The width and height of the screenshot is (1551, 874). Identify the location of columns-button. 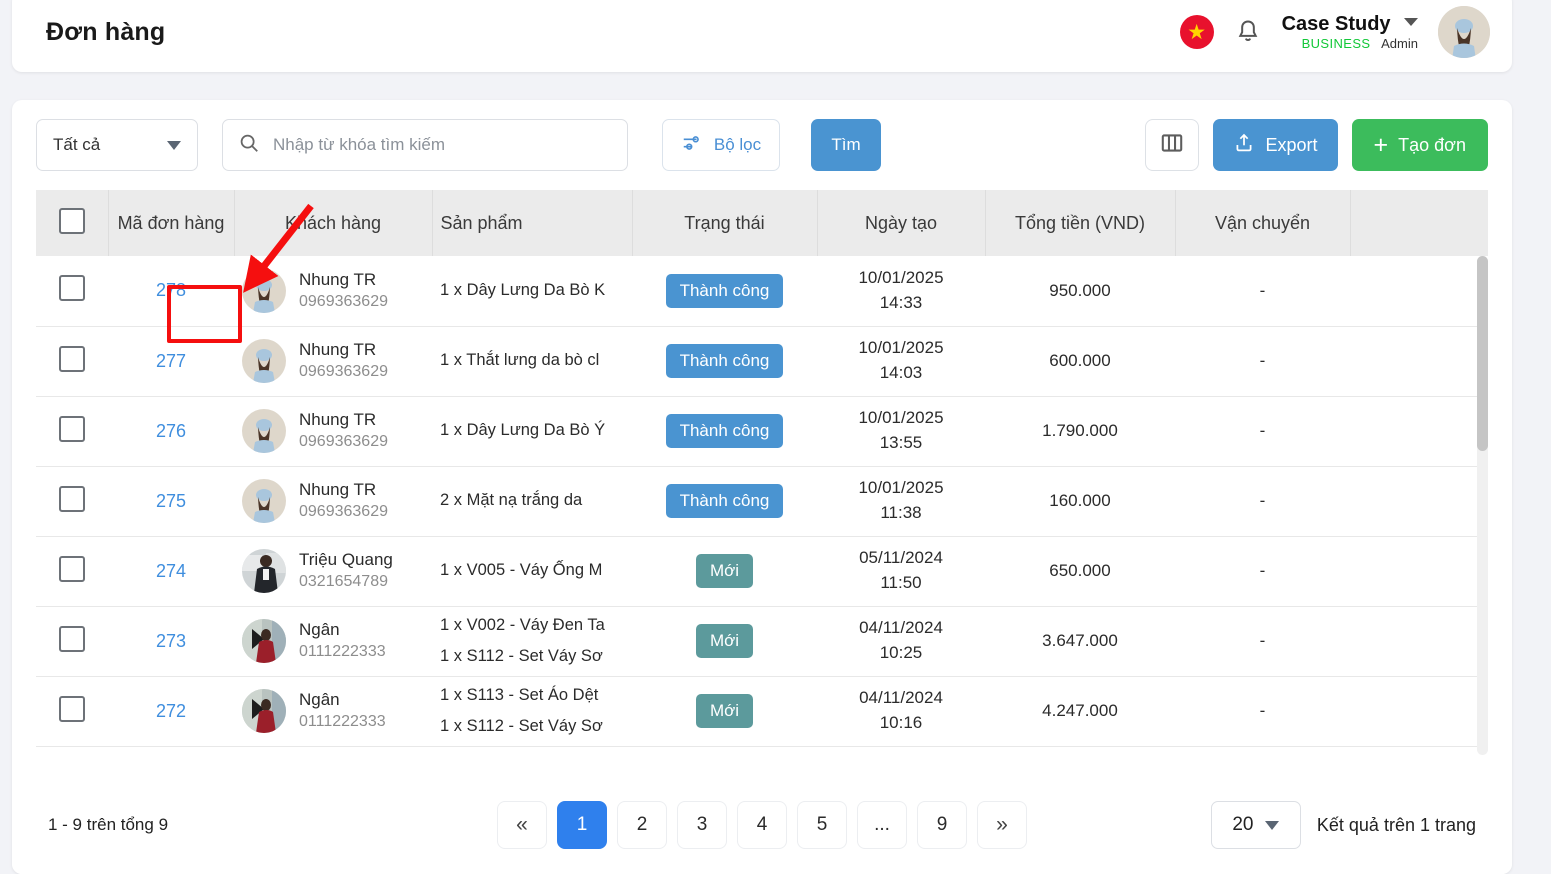
(1171, 145).